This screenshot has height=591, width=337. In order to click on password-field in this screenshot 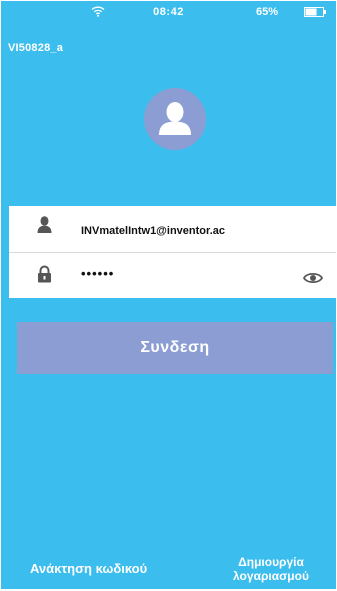, I will do `click(193, 273)`.